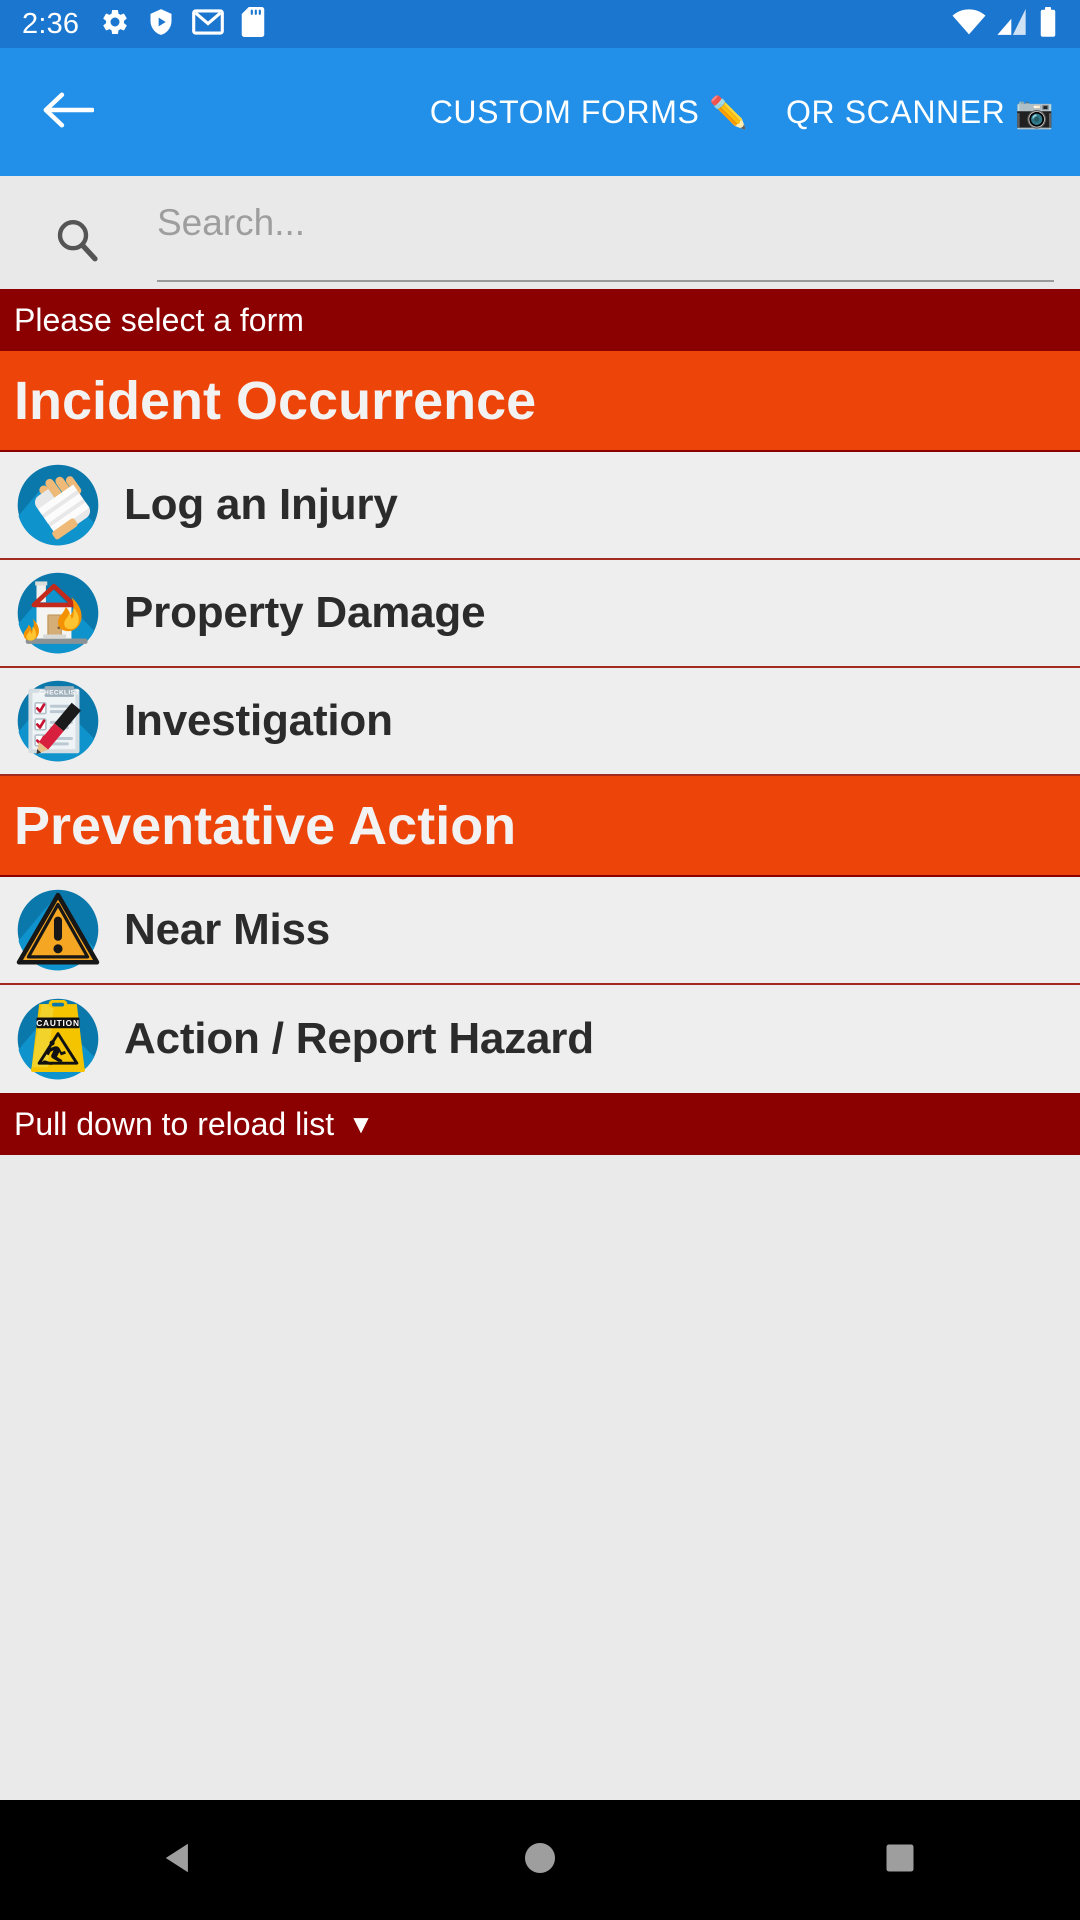 Image resolution: width=1080 pixels, height=1920 pixels. What do you see at coordinates (1048, 24) in the screenshot?
I see `battery-icon` at bounding box center [1048, 24].